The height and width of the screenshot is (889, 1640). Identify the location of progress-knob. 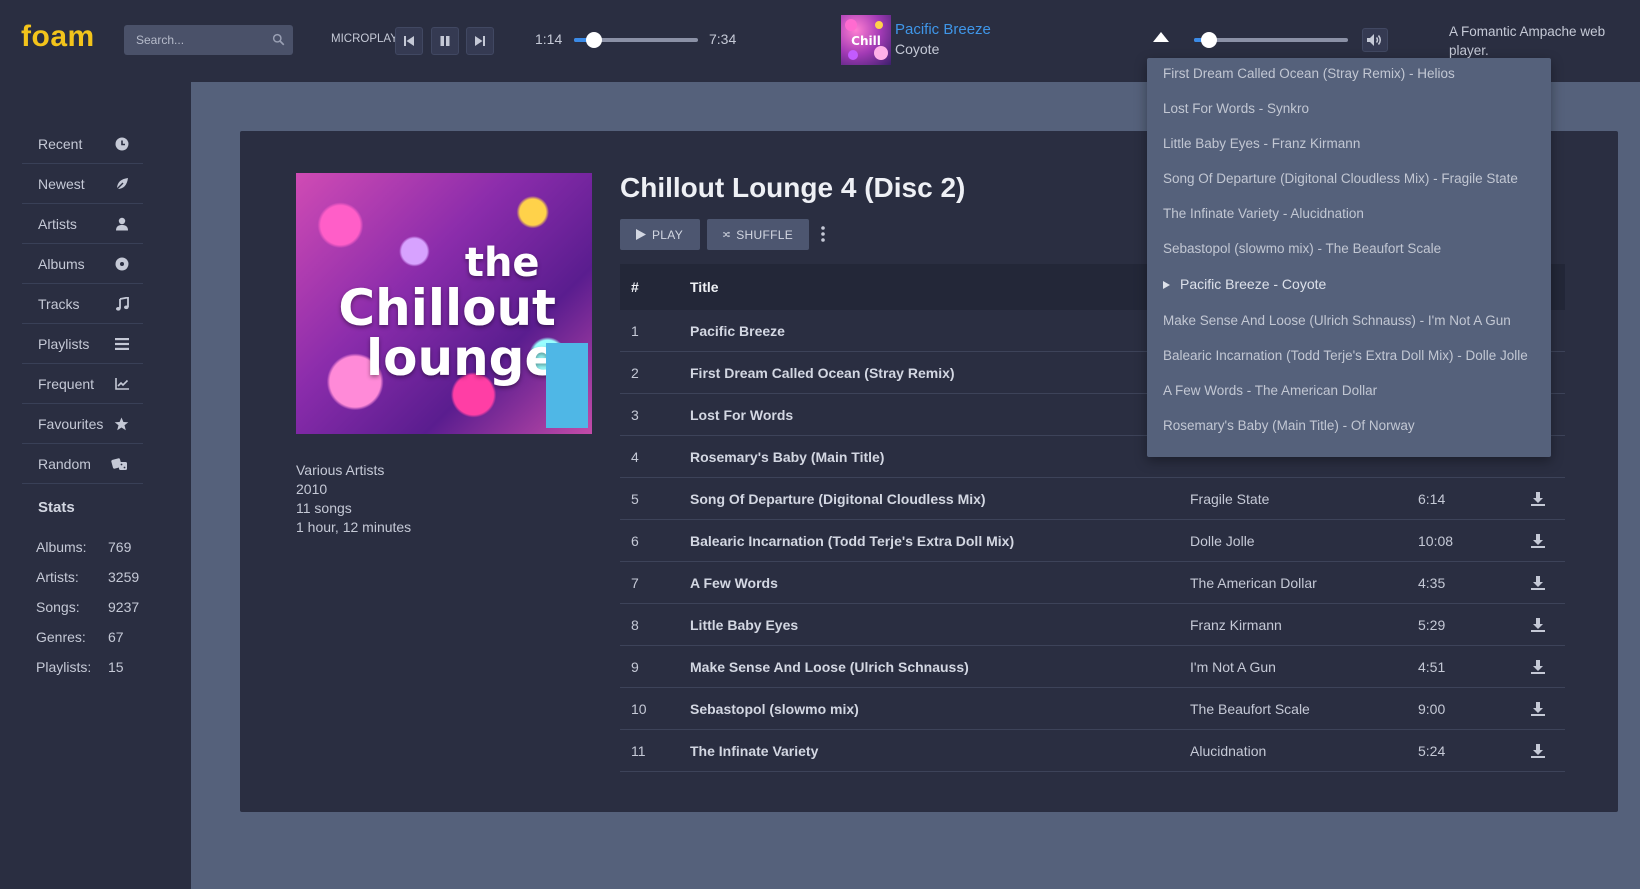
(593, 40).